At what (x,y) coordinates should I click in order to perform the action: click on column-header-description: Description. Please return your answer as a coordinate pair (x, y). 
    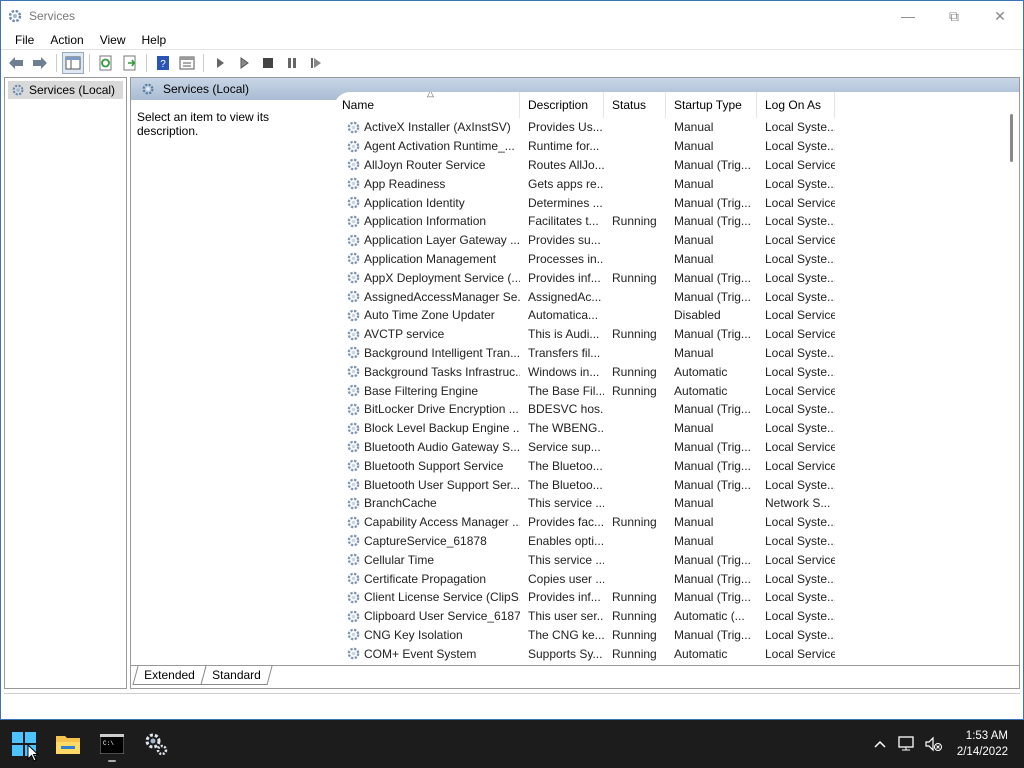
    Looking at the image, I should click on (562, 105).